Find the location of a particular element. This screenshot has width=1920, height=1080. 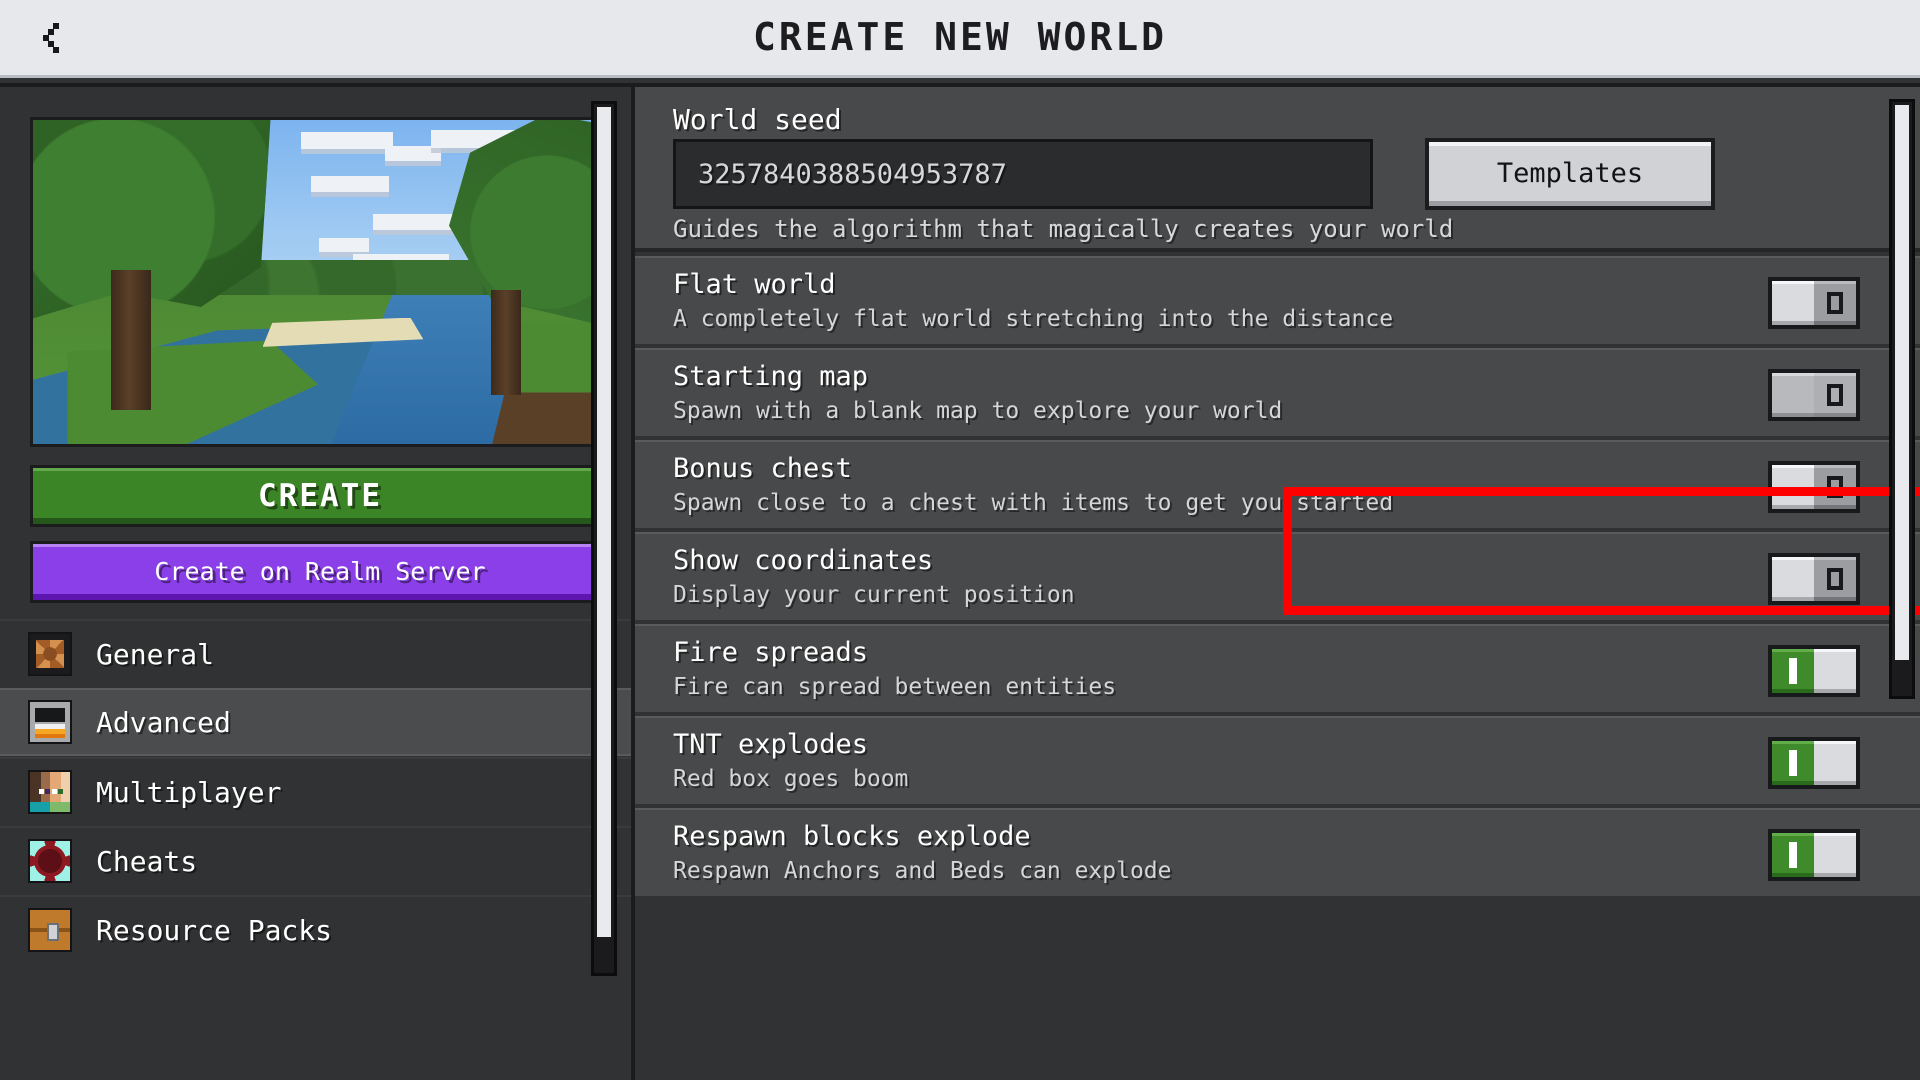

setting-title: Bonus chest is located at coordinates (762, 468).